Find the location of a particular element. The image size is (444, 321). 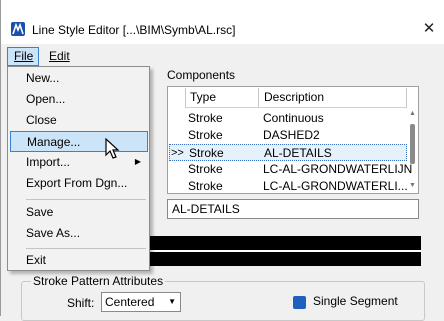

menu-item-label: Close is located at coordinates (41, 120).